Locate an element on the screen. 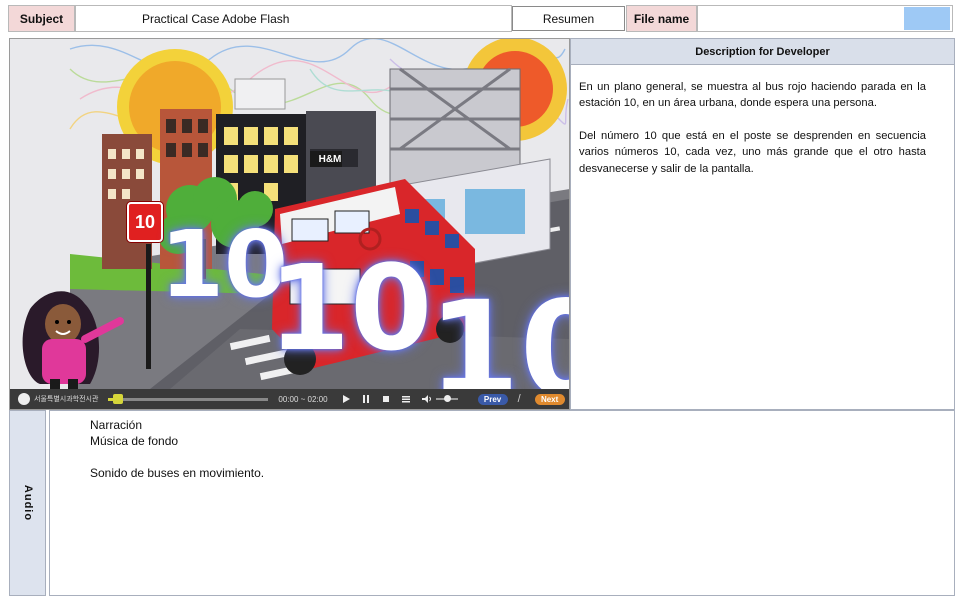 Image resolution: width=960 pixels, height=600 pixels. prev-button: Prev is located at coordinates (492, 399).